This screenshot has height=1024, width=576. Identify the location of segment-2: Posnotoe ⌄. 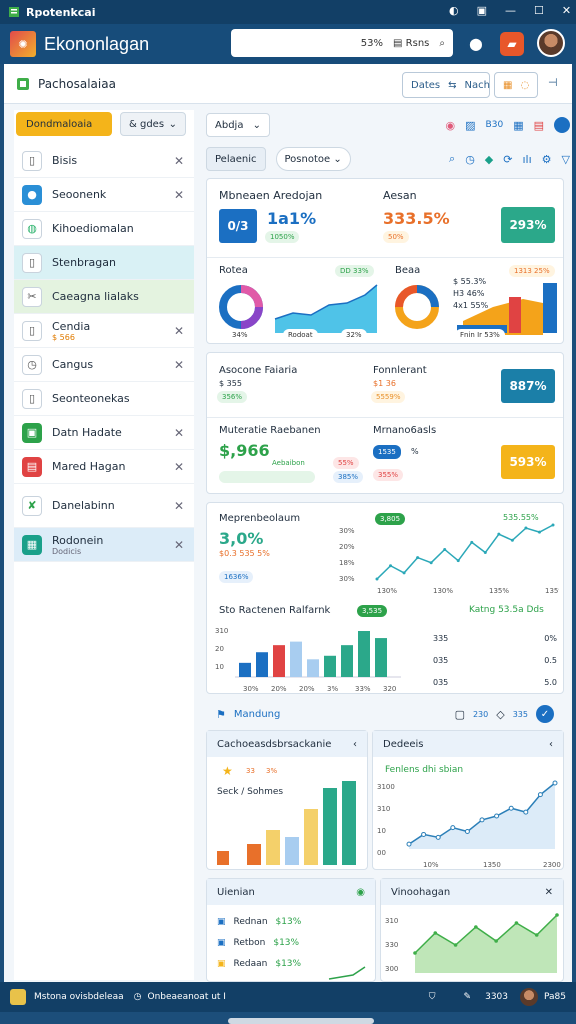
(313, 159).